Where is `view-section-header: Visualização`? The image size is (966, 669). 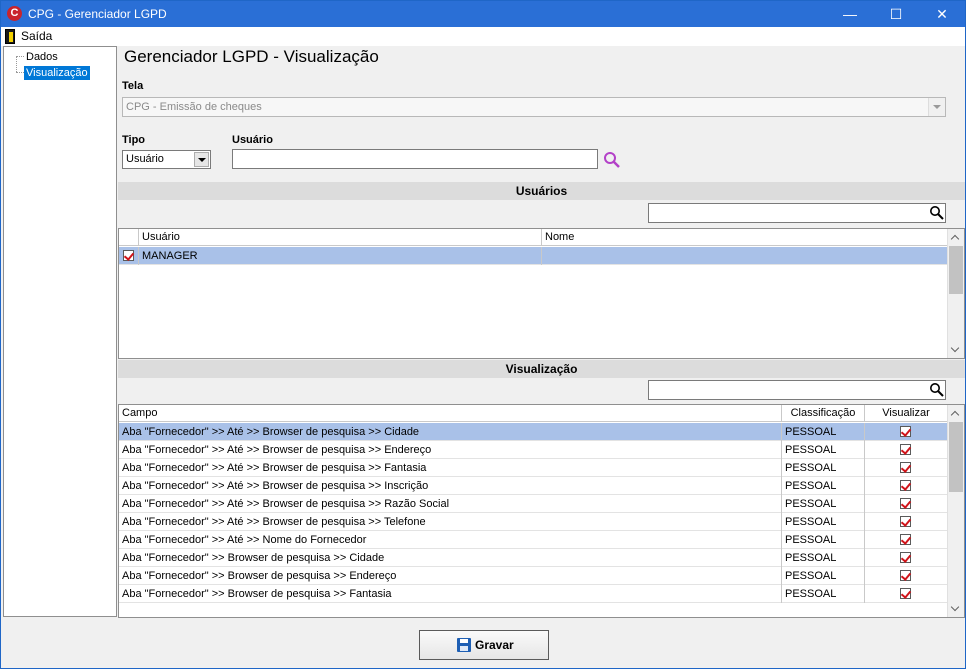
view-section-header: Visualização is located at coordinates (541, 369).